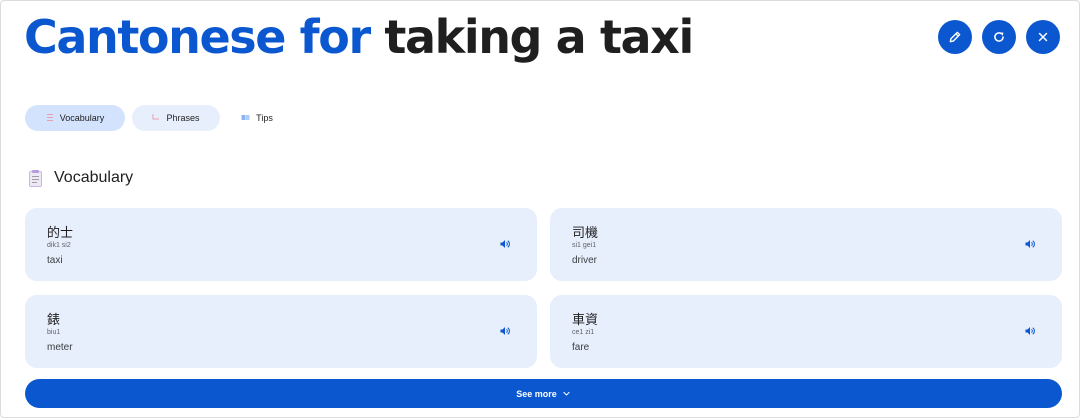  Describe the element at coordinates (281, 331) in the screenshot. I see `vocab-card: 錶 biu1 meter` at that location.